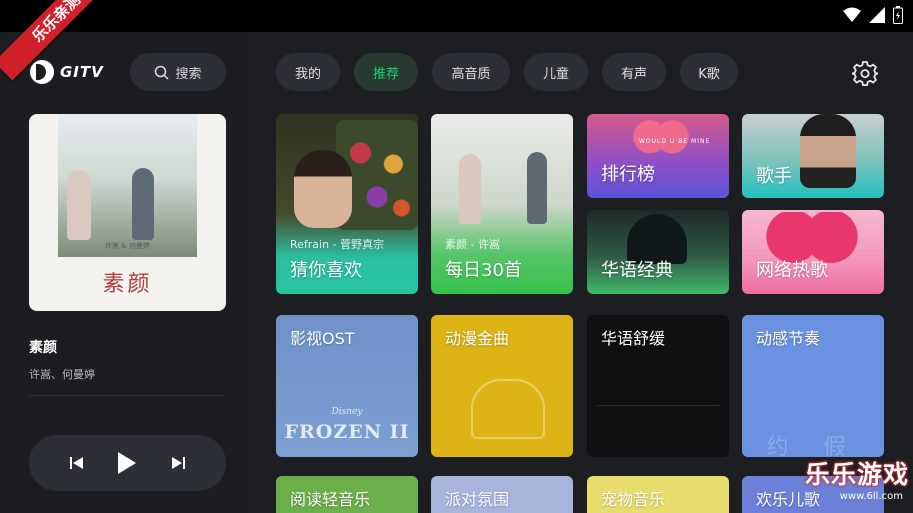 The image size is (913, 513). I want to click on cover-artist-text: 许嵩 & 何曼婷, so click(127, 246).